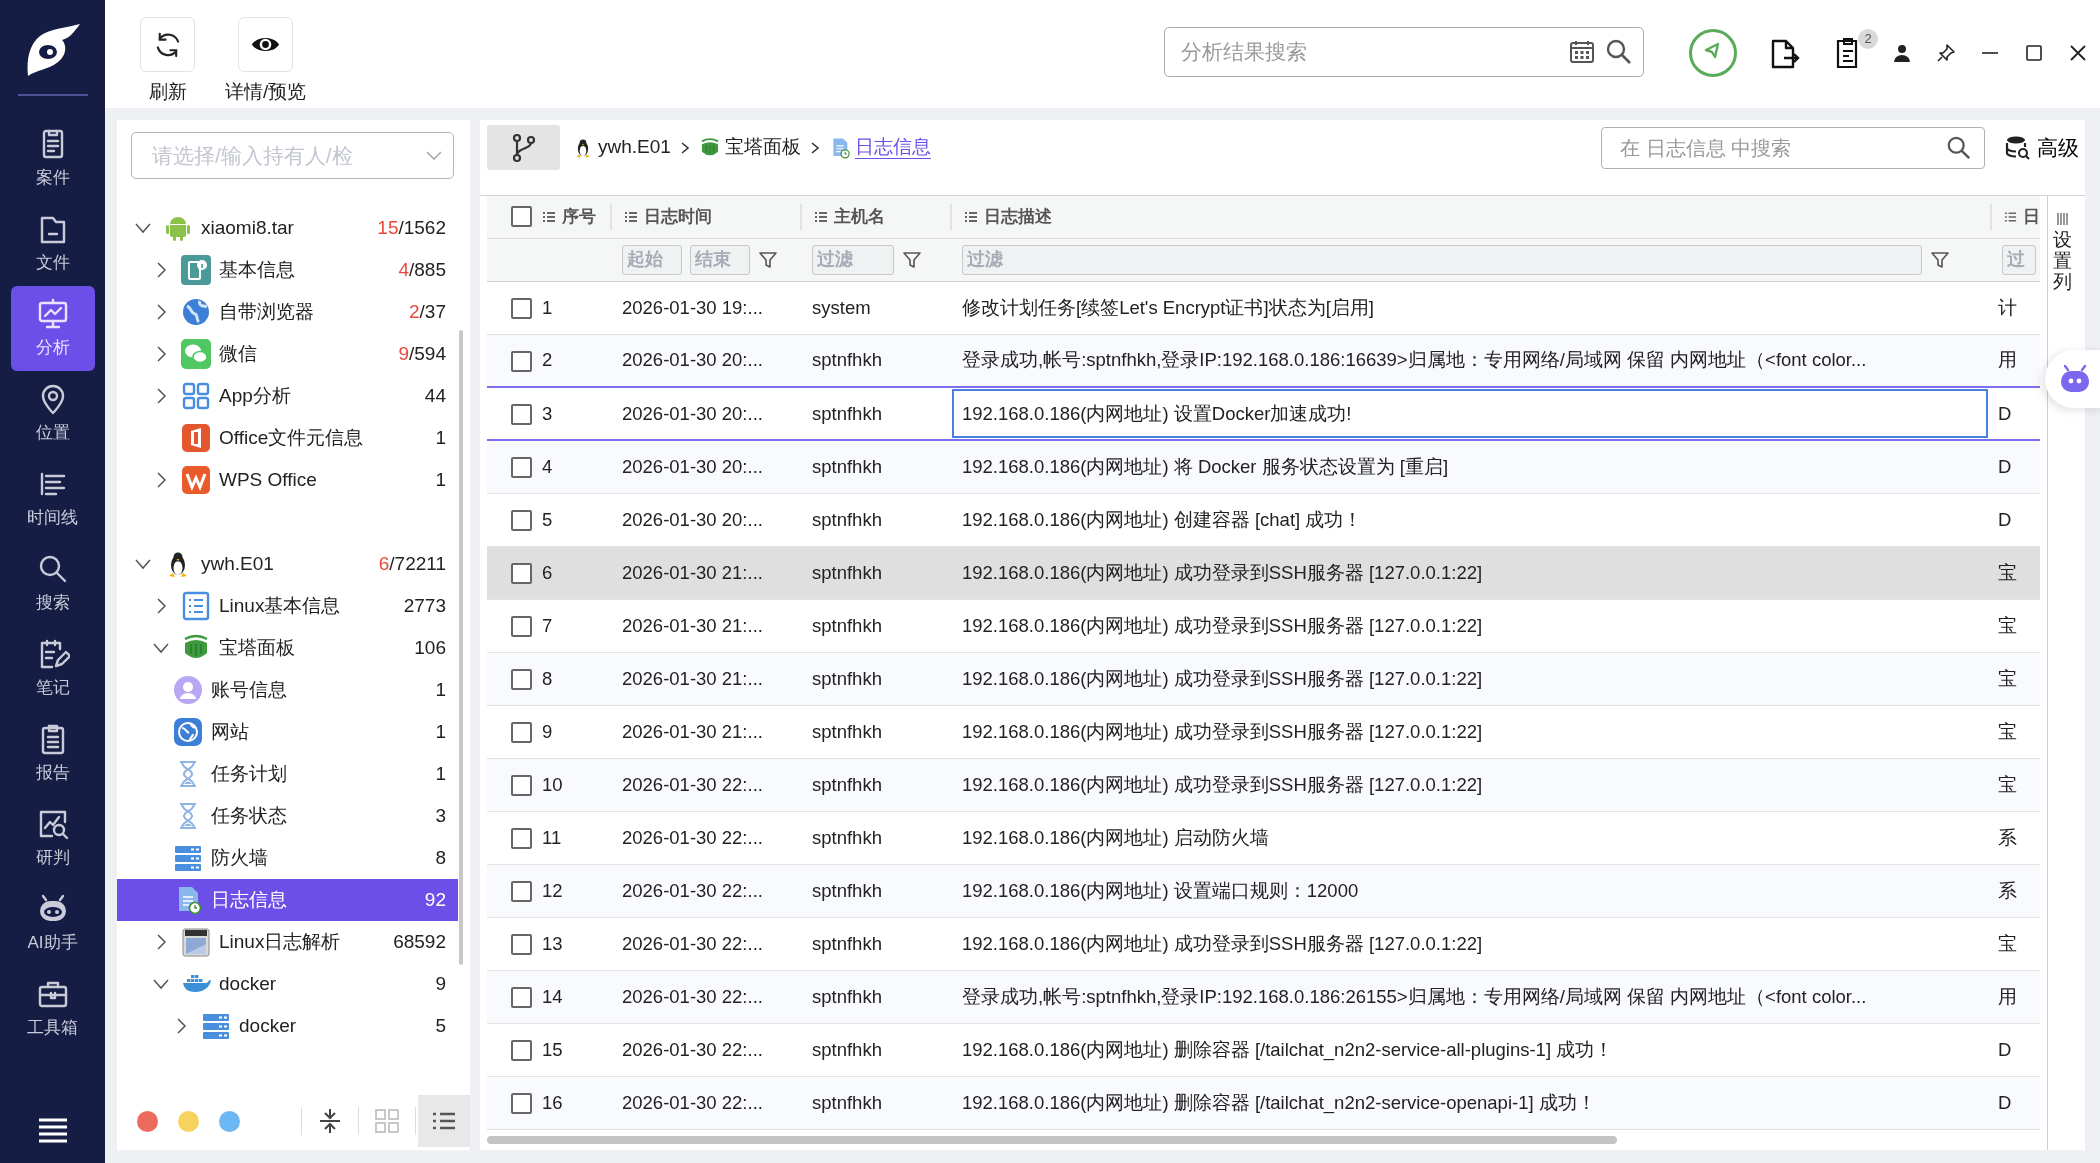 The image size is (2100, 1163). I want to click on pin-icon, so click(1946, 53).